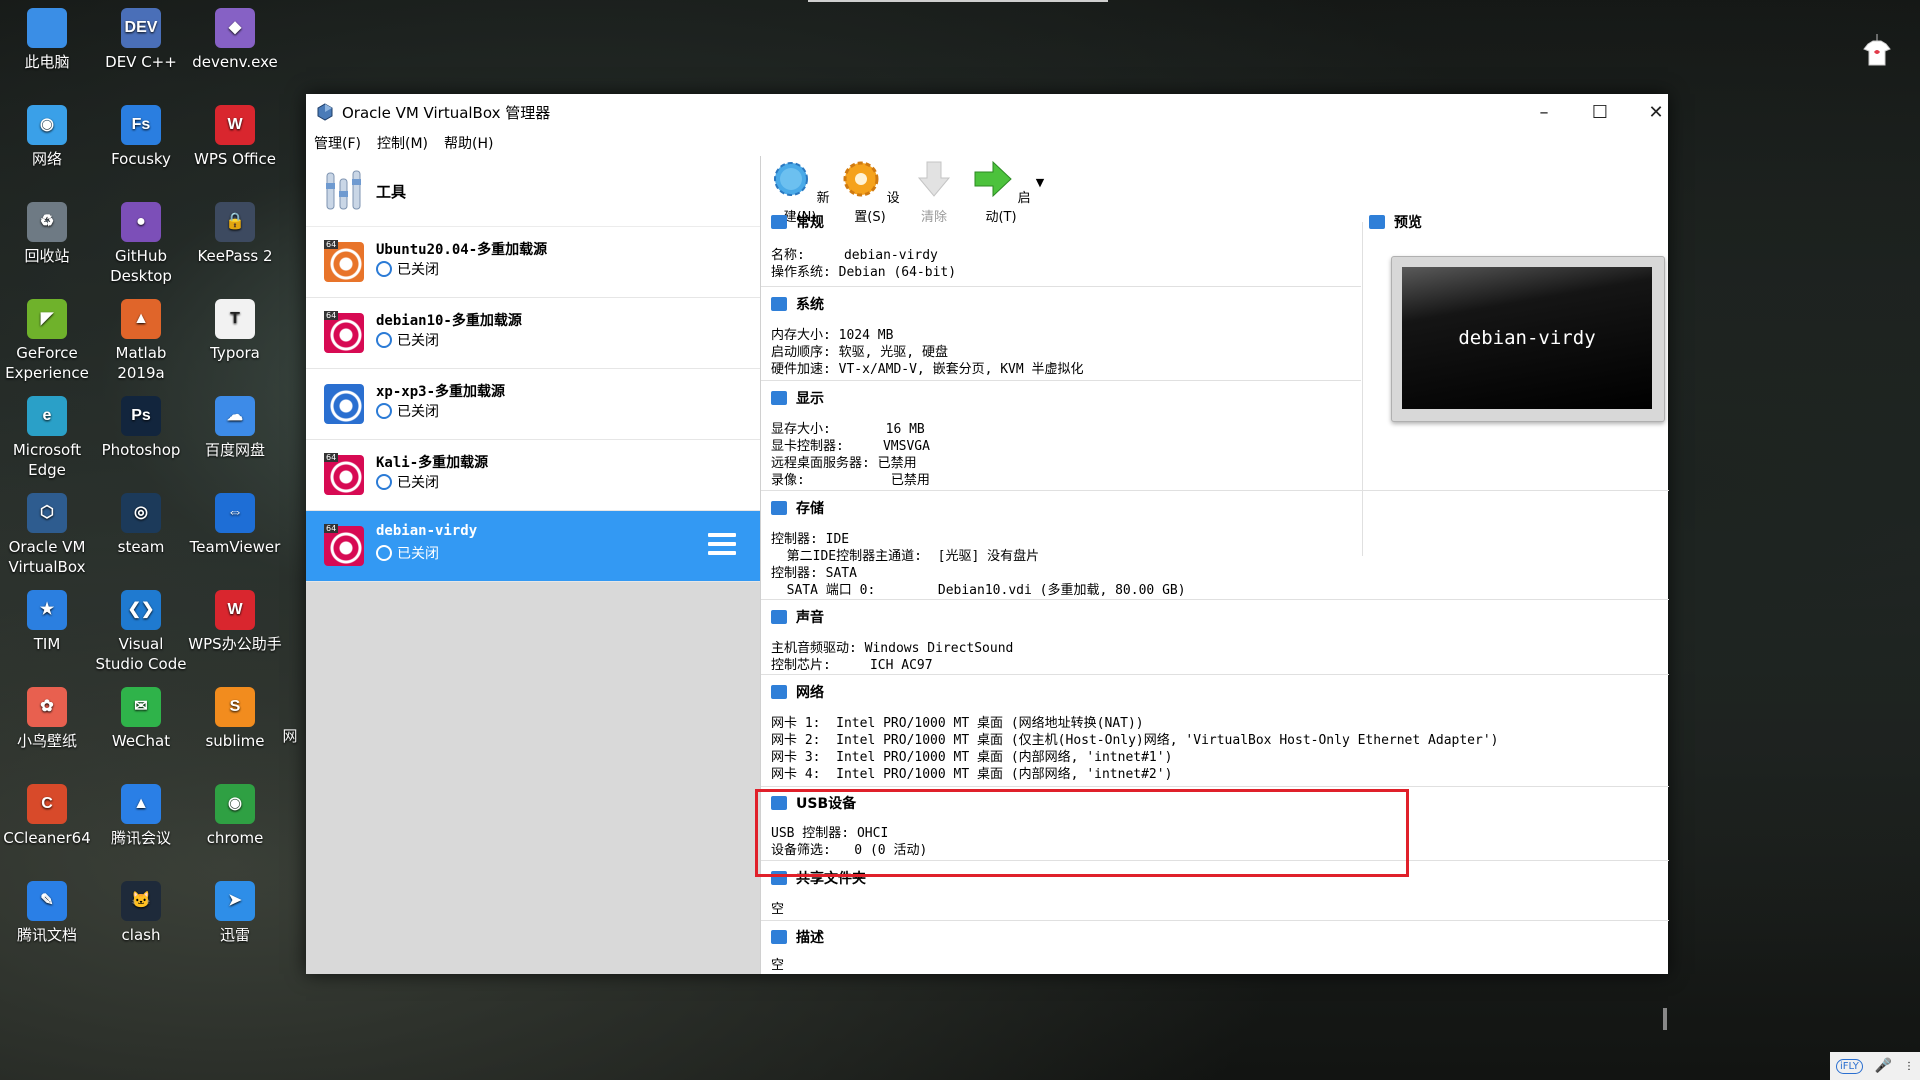 Image resolution: width=1920 pixels, height=1080 pixels. I want to click on vm-name: debian10-多重加载源, so click(449, 321).